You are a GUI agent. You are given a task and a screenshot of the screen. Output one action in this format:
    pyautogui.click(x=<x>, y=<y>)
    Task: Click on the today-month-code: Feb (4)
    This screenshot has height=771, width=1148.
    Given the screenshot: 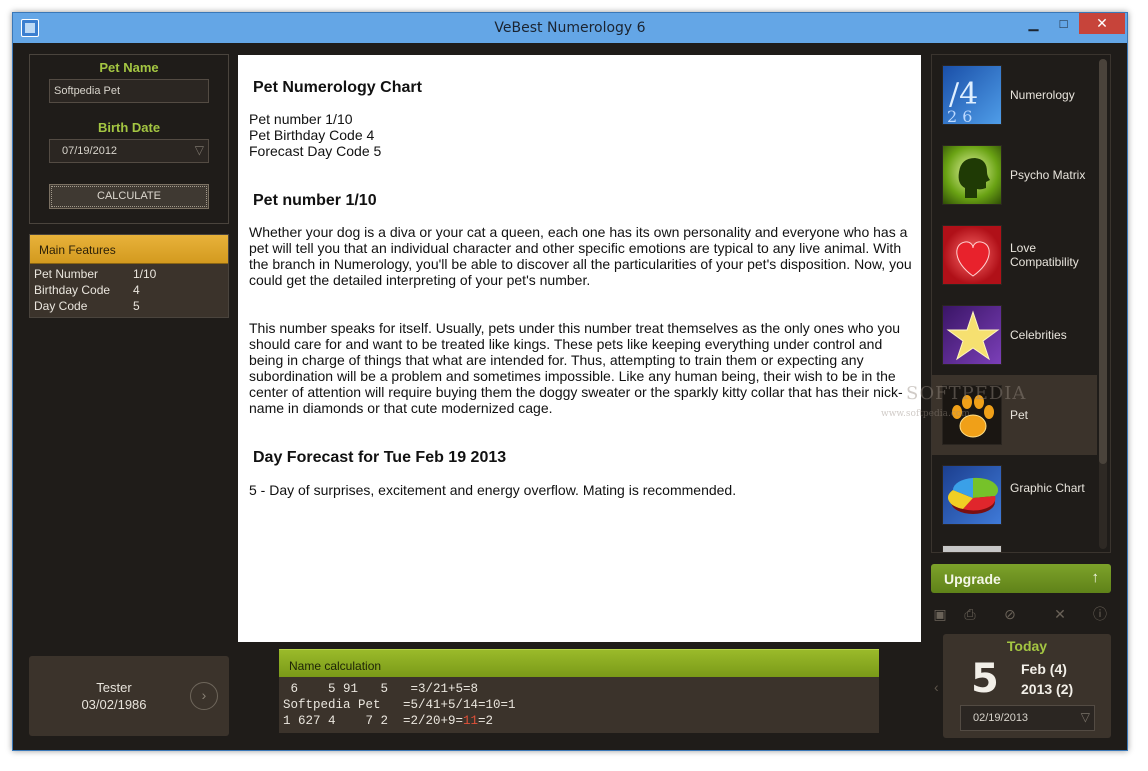 What is the action you would take?
    pyautogui.click(x=1044, y=669)
    